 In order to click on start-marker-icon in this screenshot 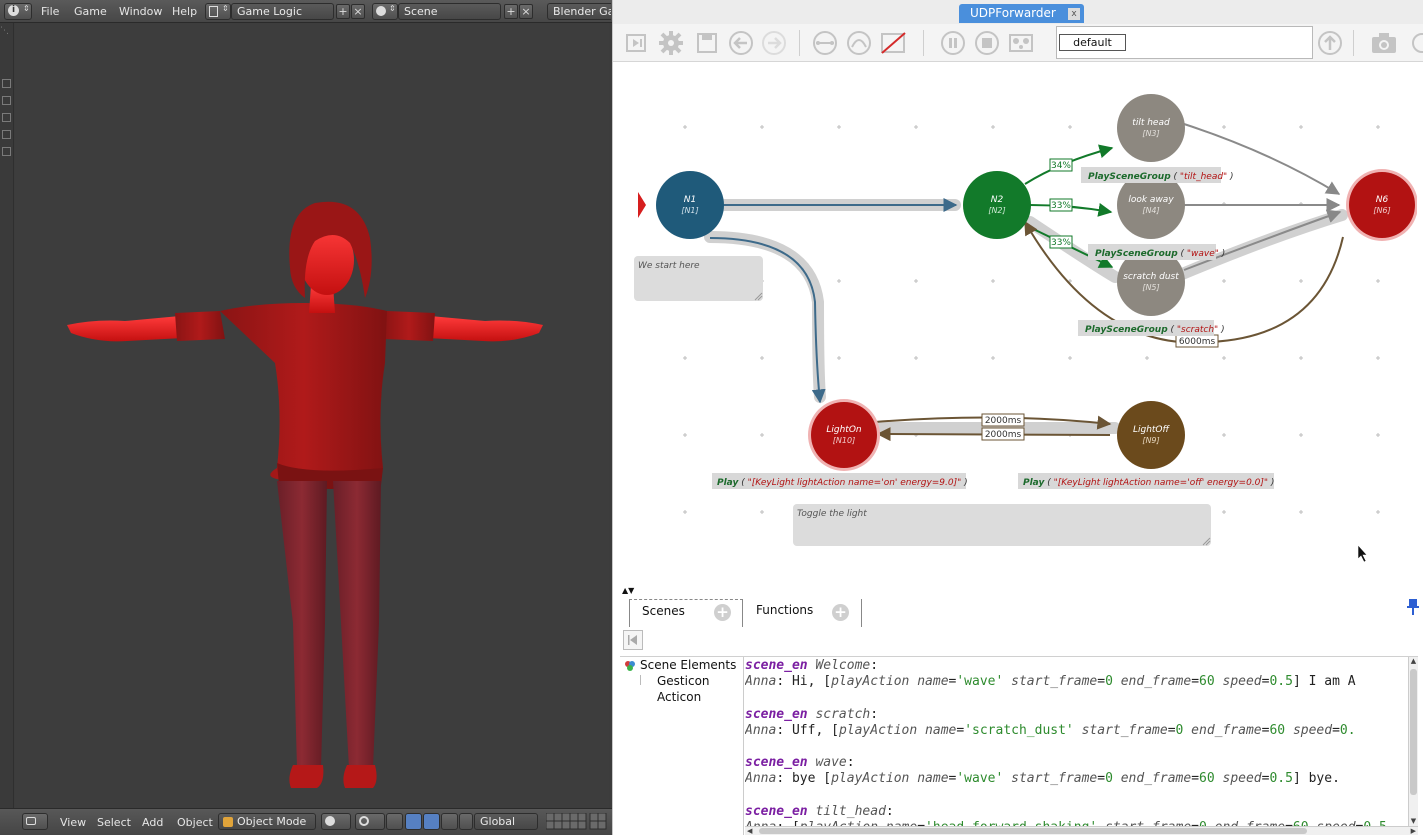, I will do `click(642, 205)`.